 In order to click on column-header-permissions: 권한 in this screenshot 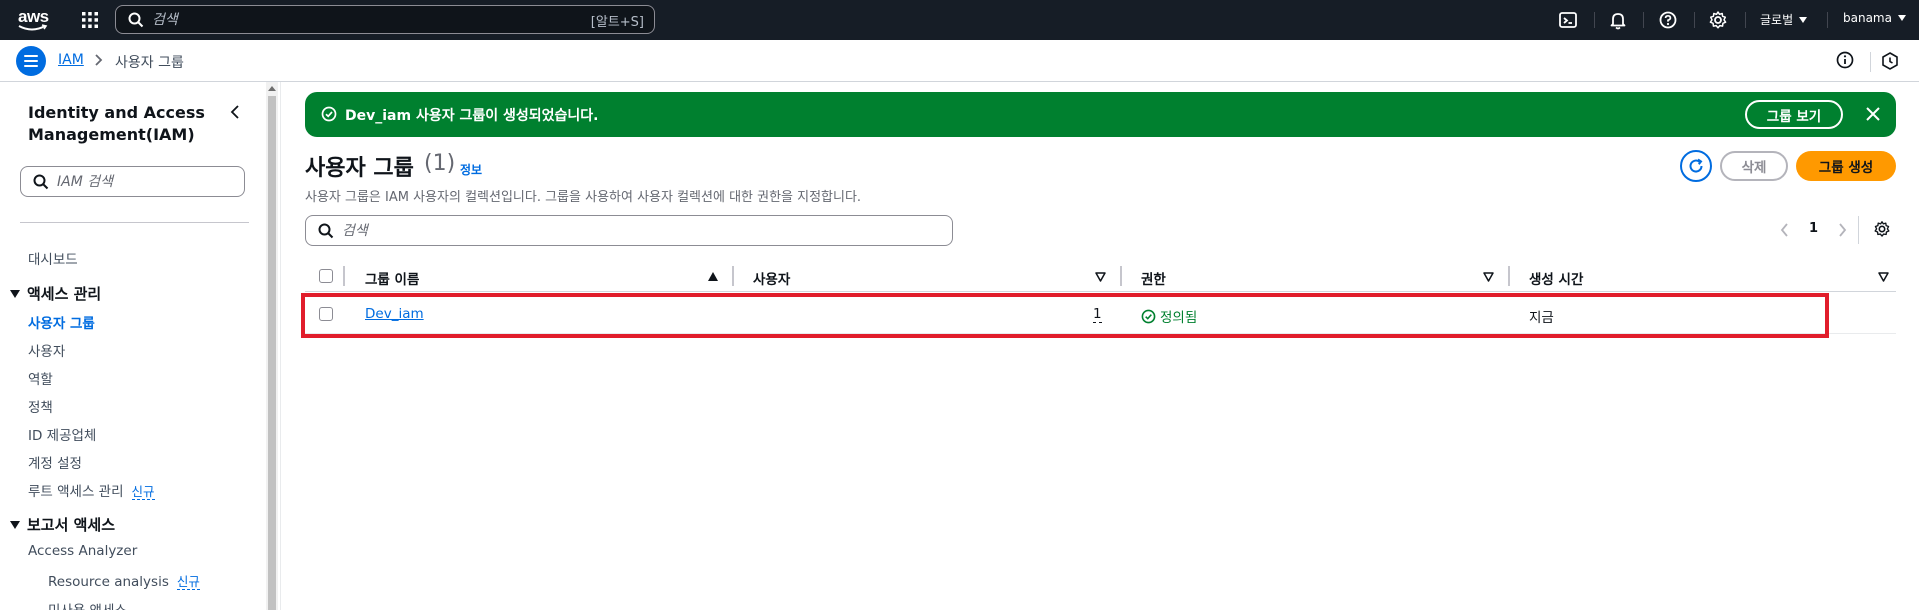, I will do `click(1153, 278)`.